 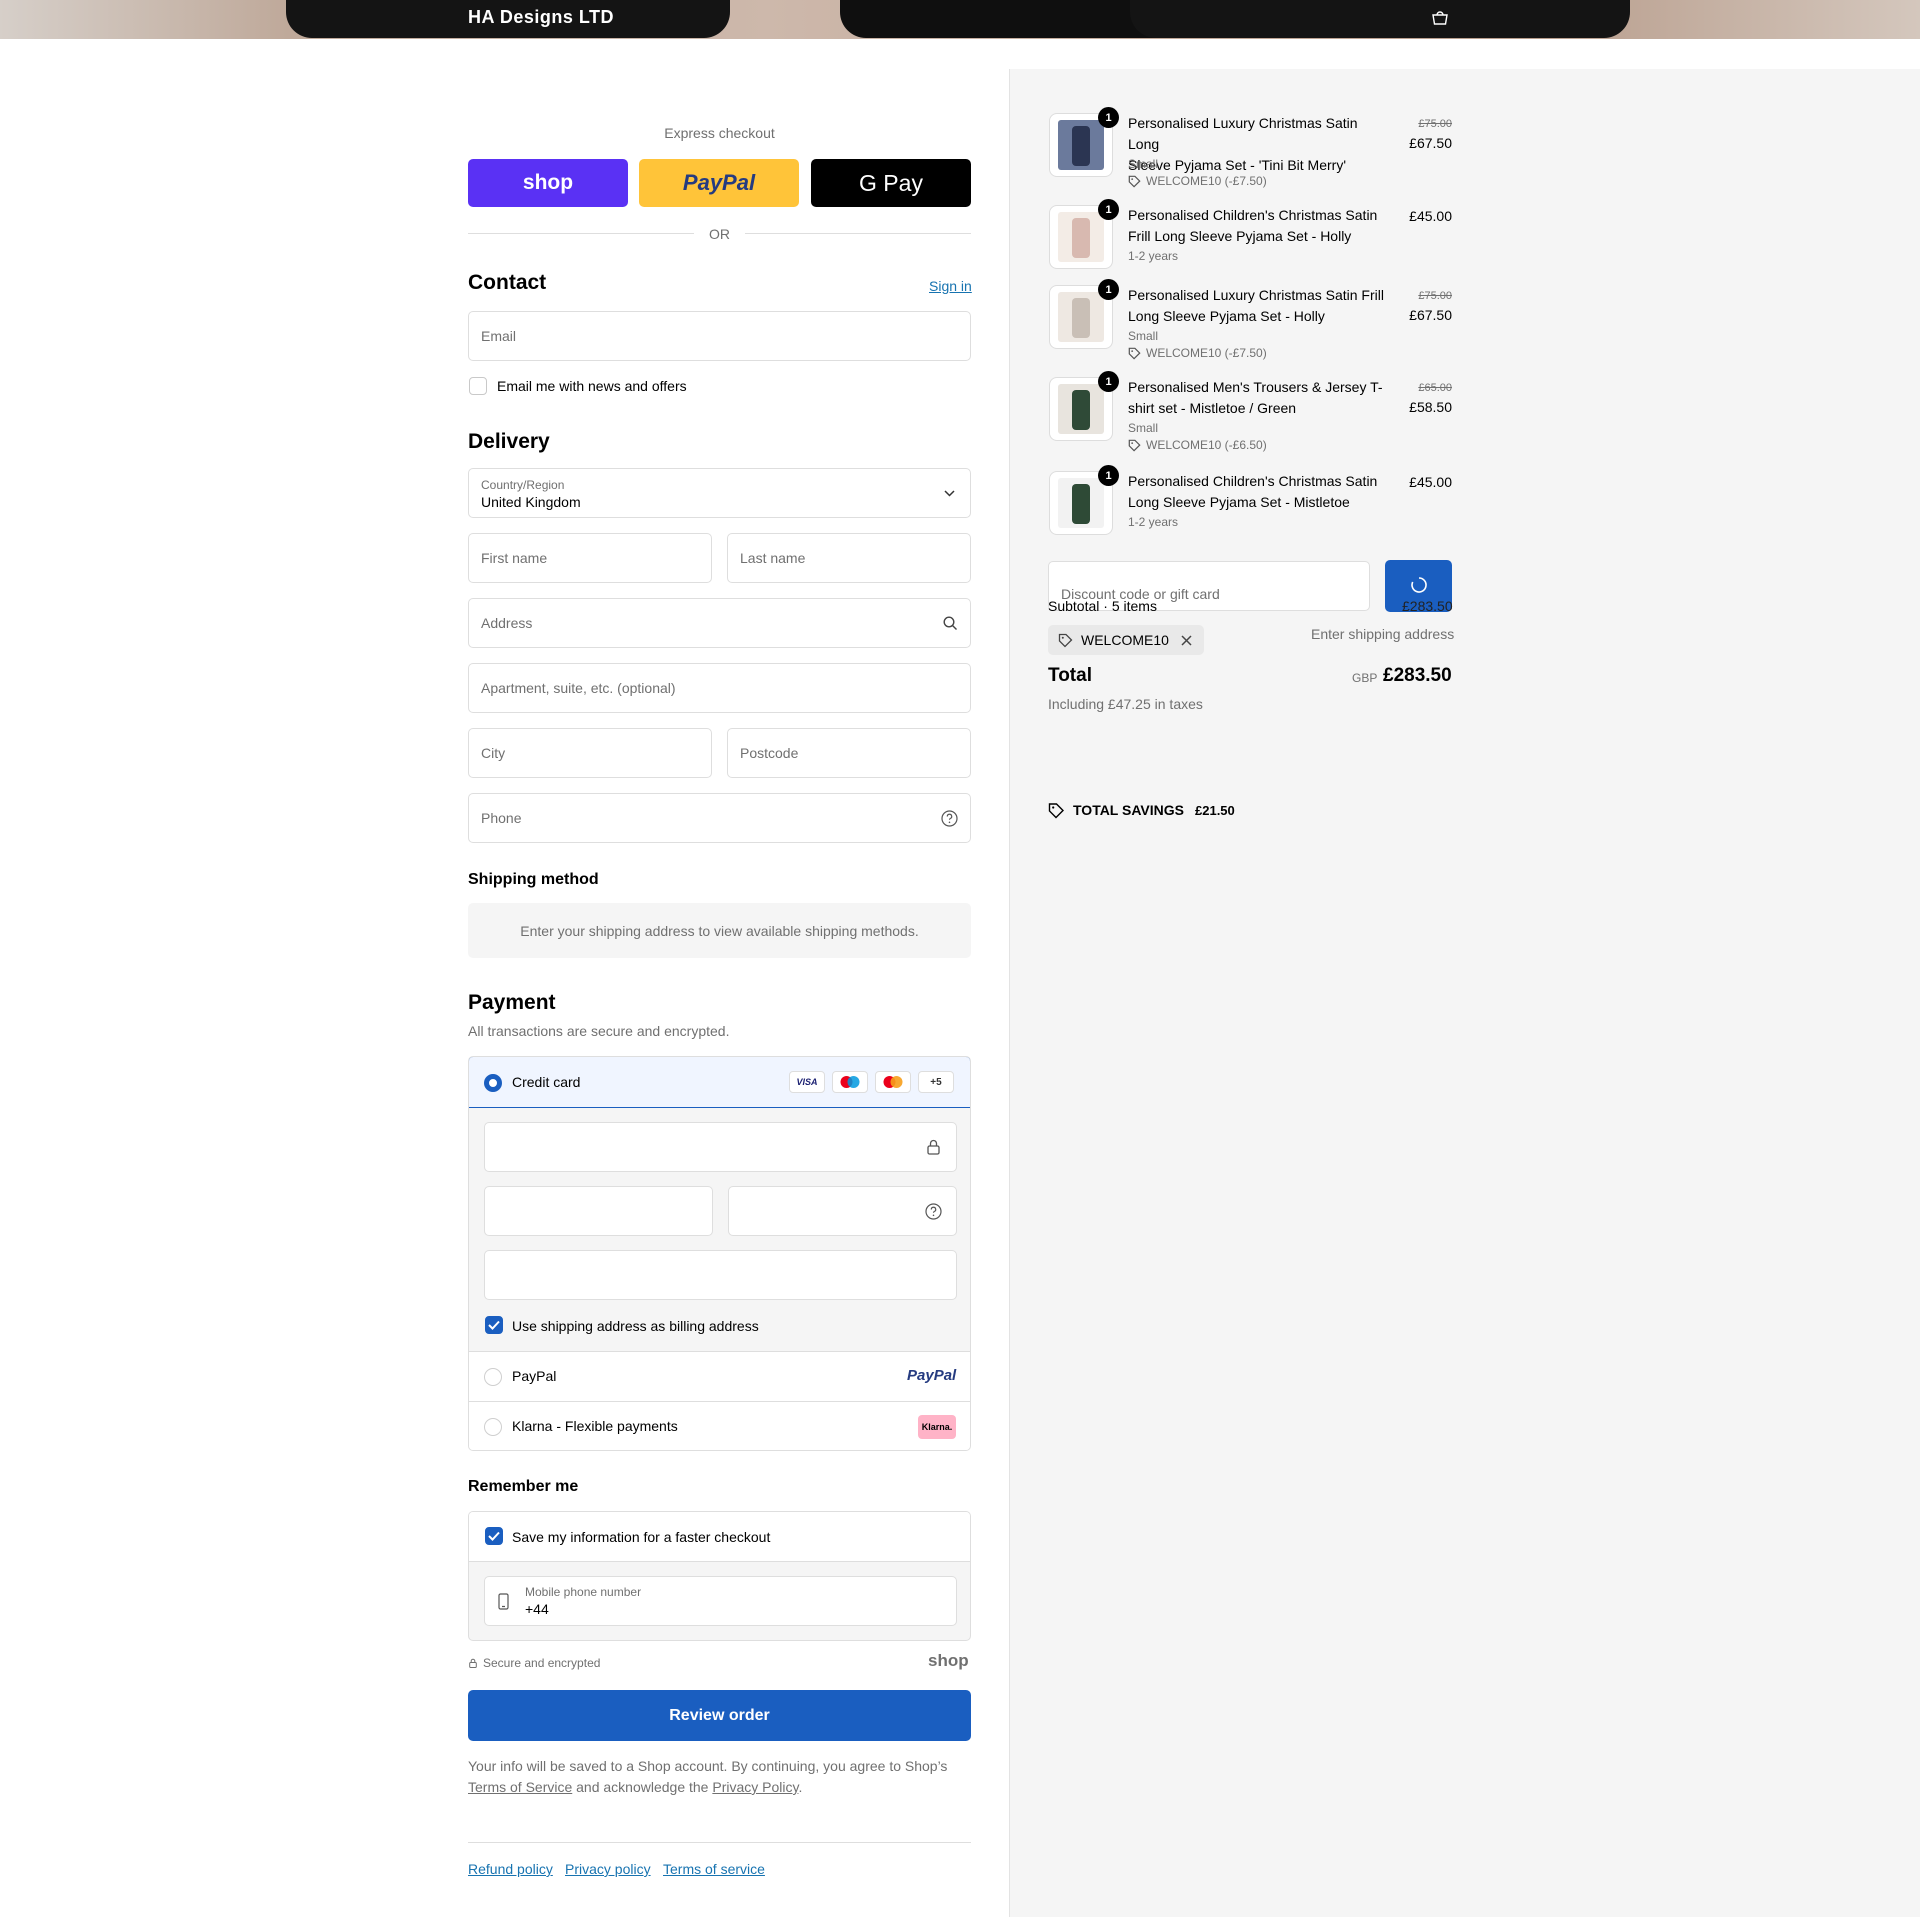 I want to click on review-order-button: Review order, so click(x=719, y=1715).